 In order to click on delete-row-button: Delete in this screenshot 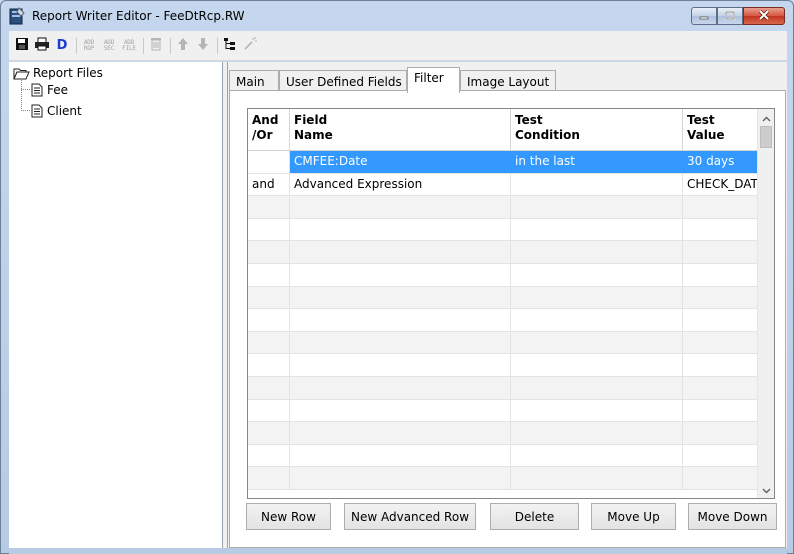, I will do `click(534, 516)`.